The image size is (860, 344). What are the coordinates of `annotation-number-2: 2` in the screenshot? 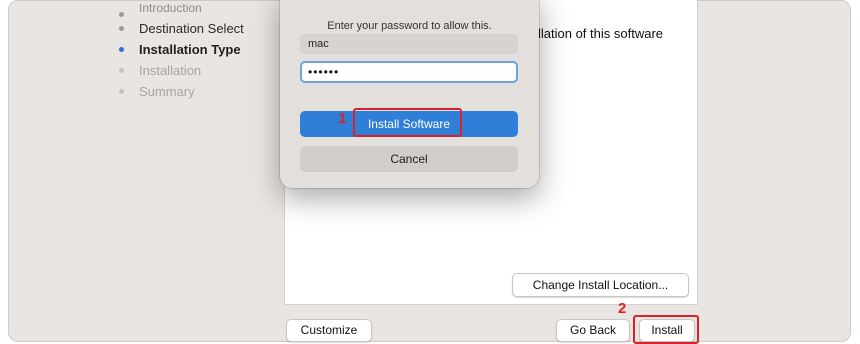 It's located at (622, 308).